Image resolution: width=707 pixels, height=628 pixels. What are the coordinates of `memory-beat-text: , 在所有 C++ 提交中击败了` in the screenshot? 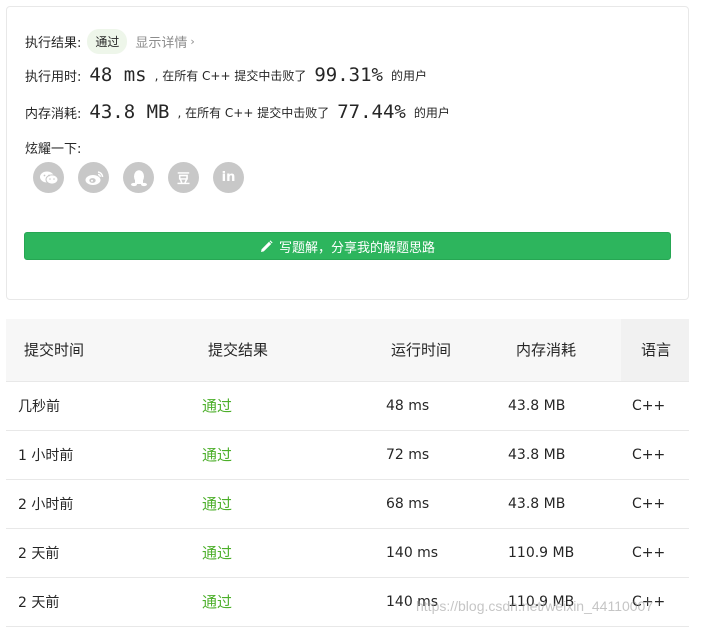 It's located at (253, 112).